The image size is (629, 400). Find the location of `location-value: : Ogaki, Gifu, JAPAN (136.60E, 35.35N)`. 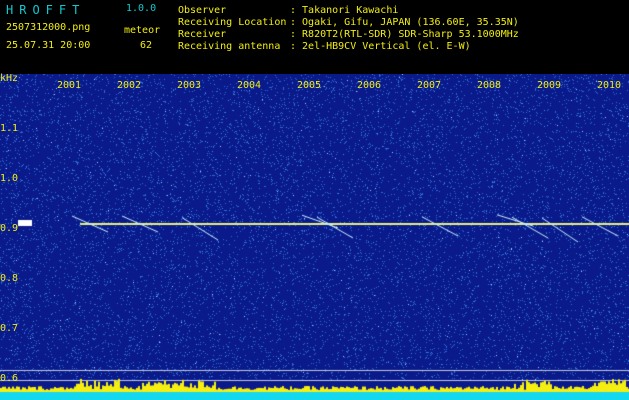

location-value: : Ogaki, Gifu, JAPAN (136.60E, 35.35N) is located at coordinates (404, 22).